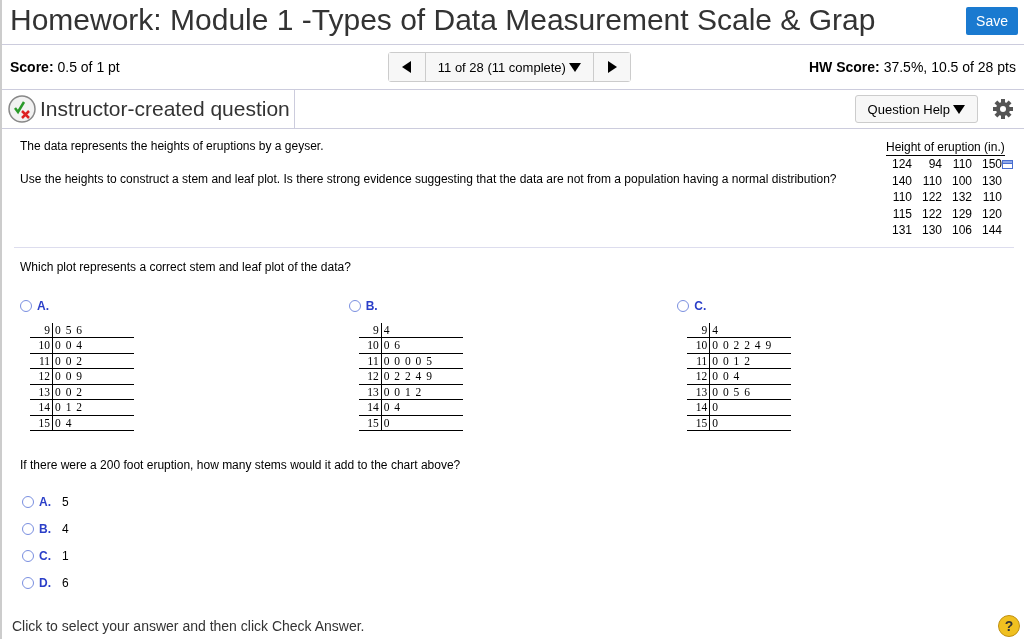  I want to click on answer-choice: A., so click(34, 305).